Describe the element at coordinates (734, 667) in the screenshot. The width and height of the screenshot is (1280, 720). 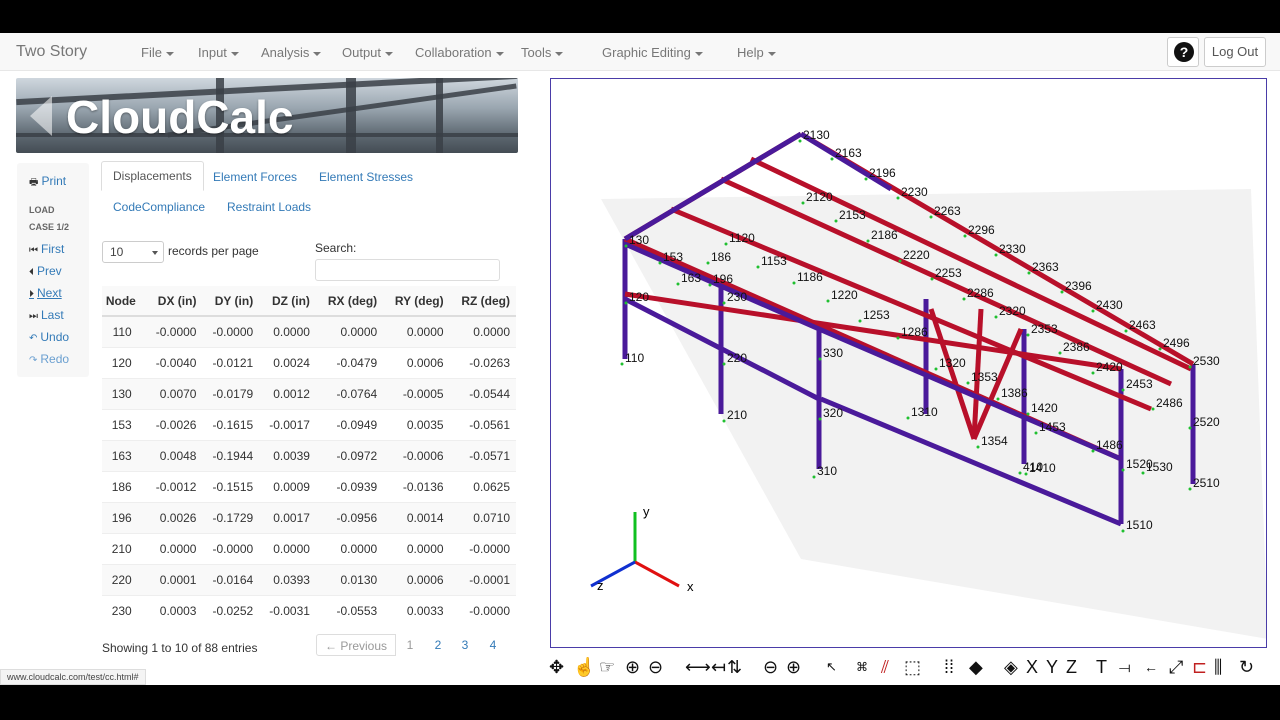
I see `move-vertical-icon: ⇅` at that location.